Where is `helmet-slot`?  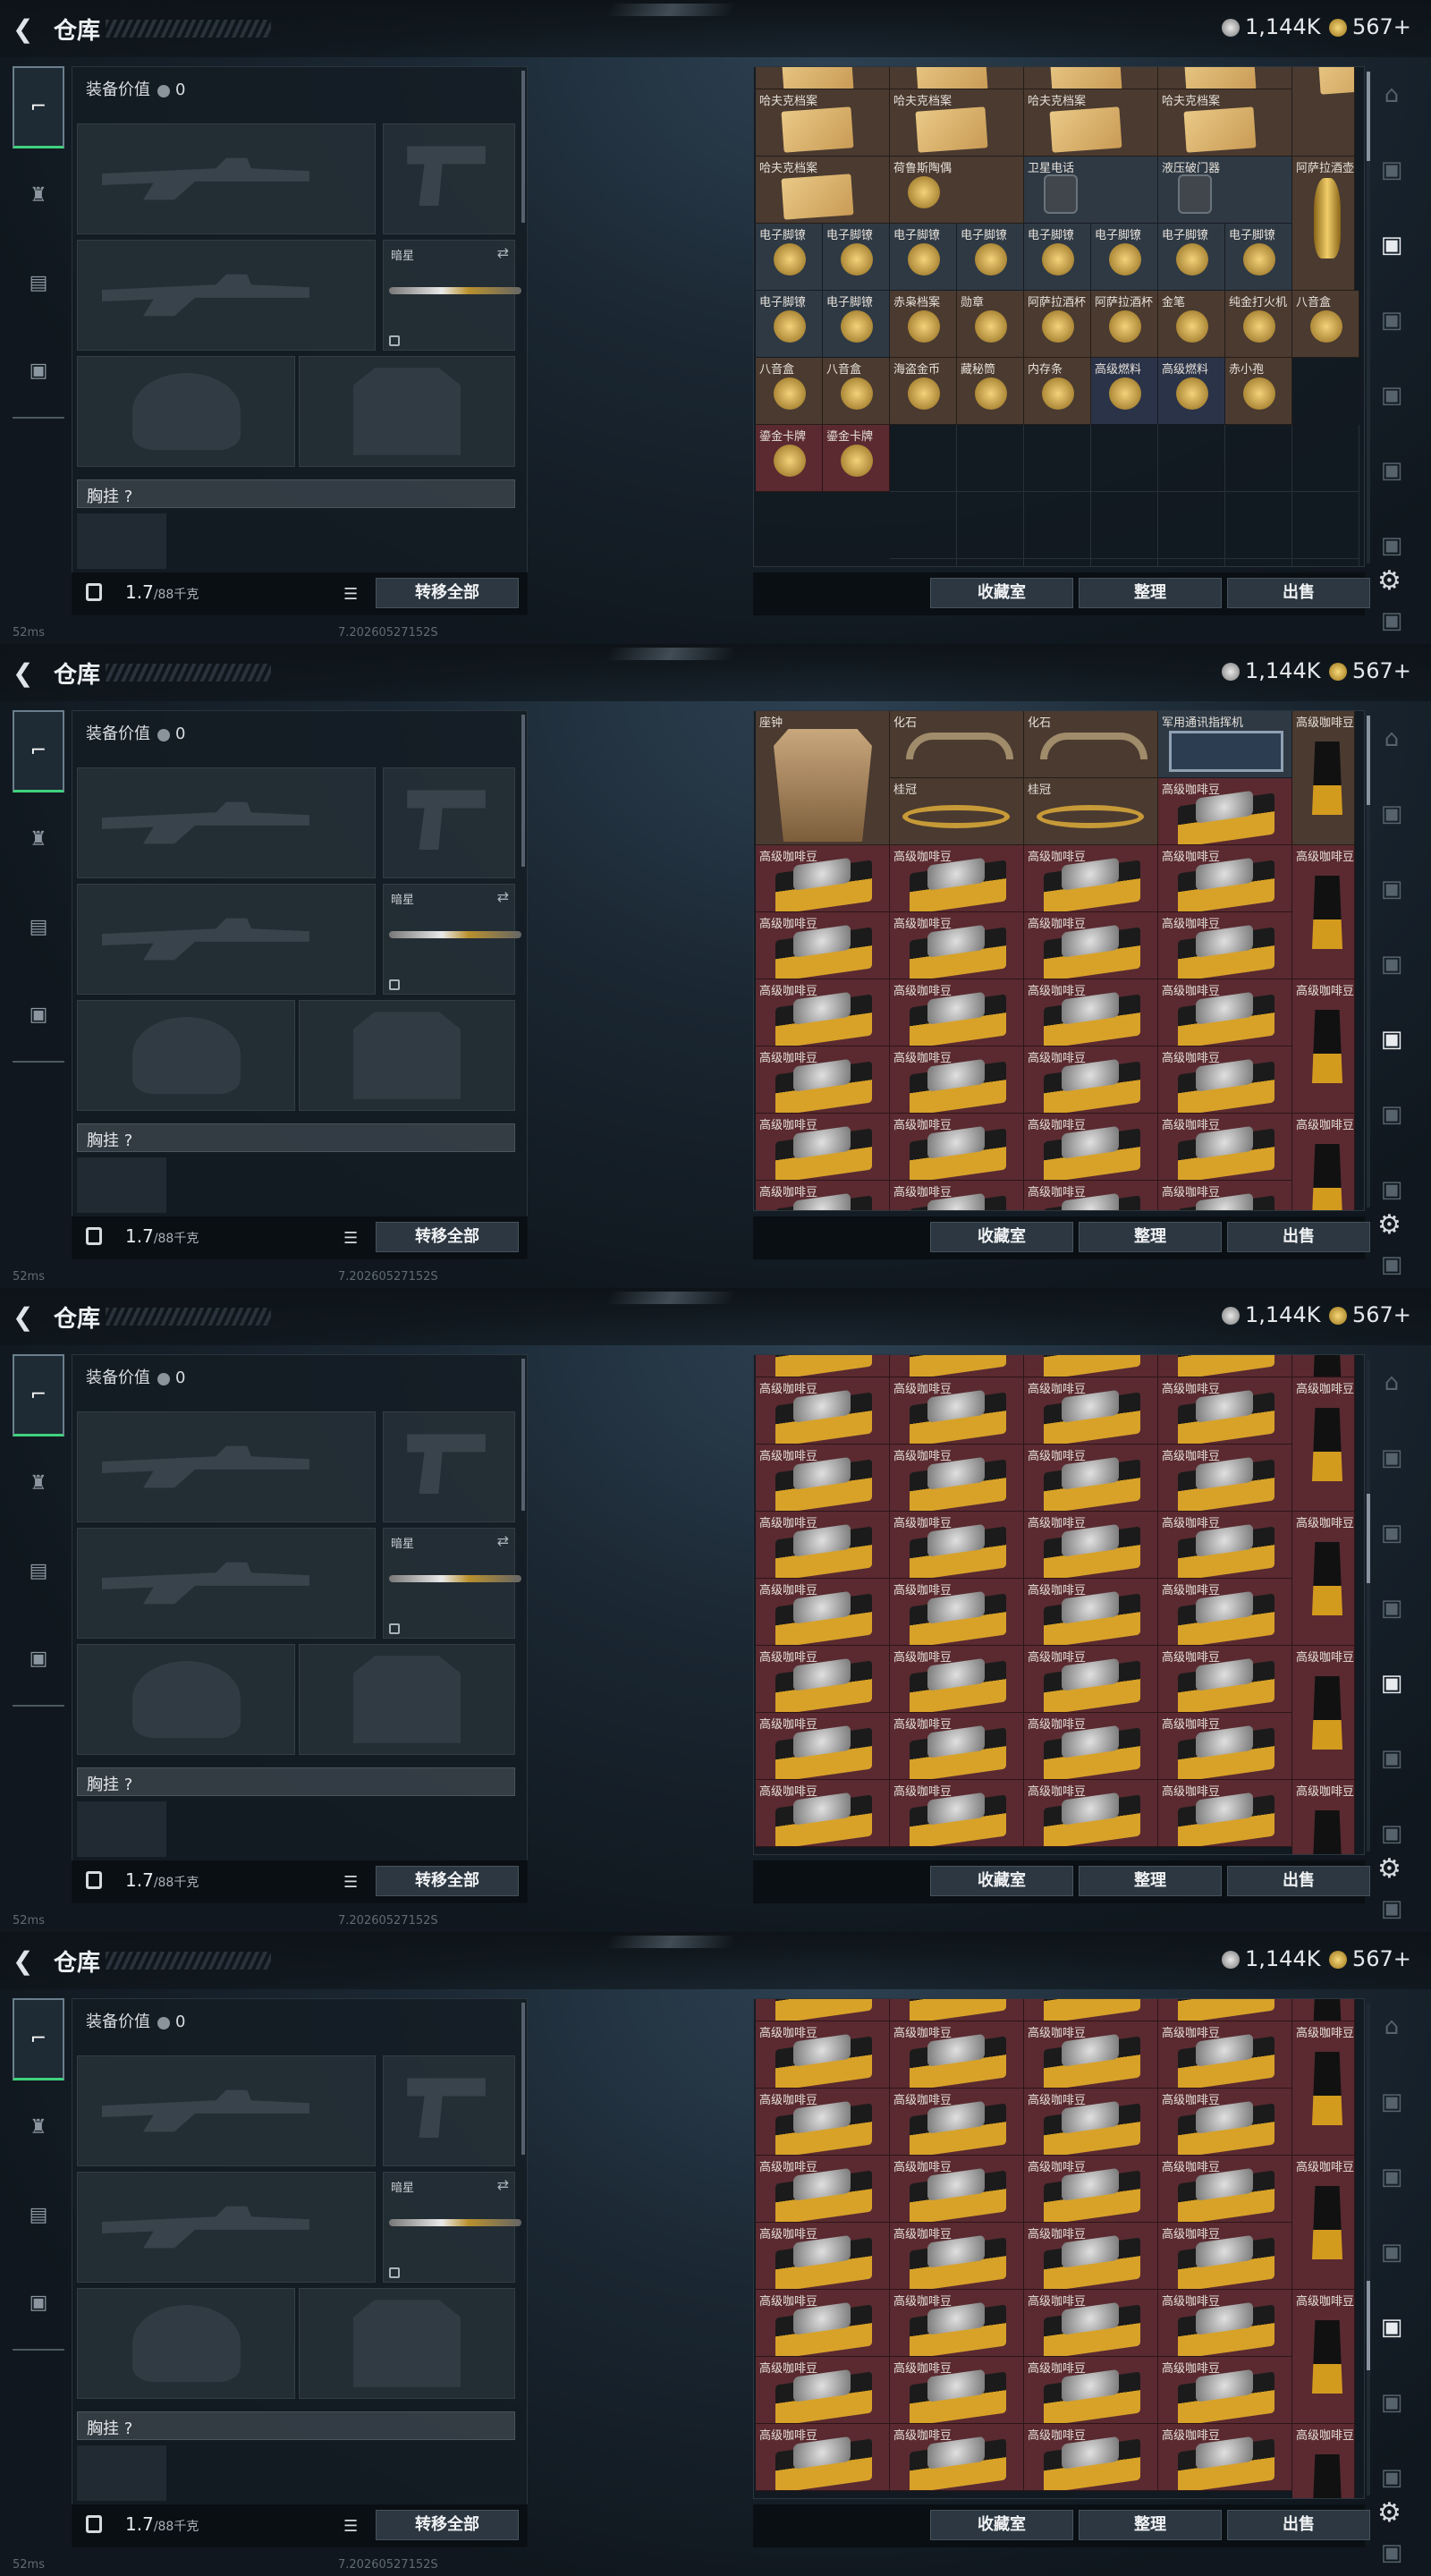 helmet-slot is located at coordinates (186, 1055).